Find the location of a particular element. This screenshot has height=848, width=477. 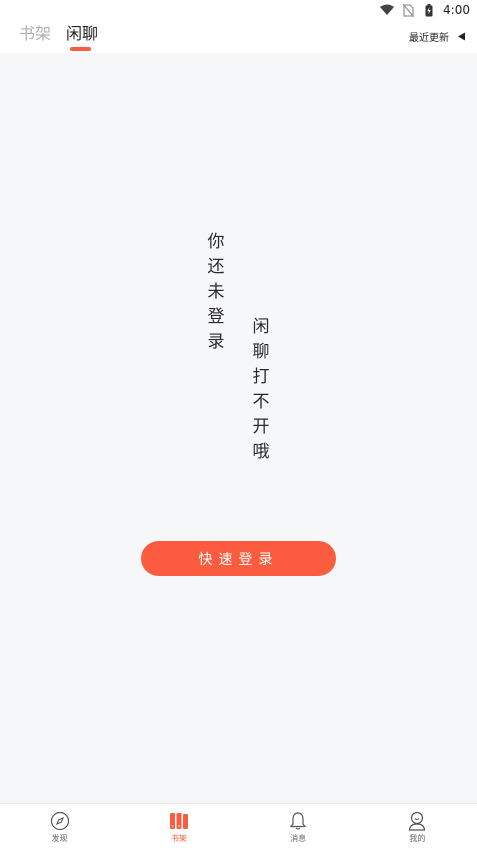

wifi-icon is located at coordinates (387, 10).